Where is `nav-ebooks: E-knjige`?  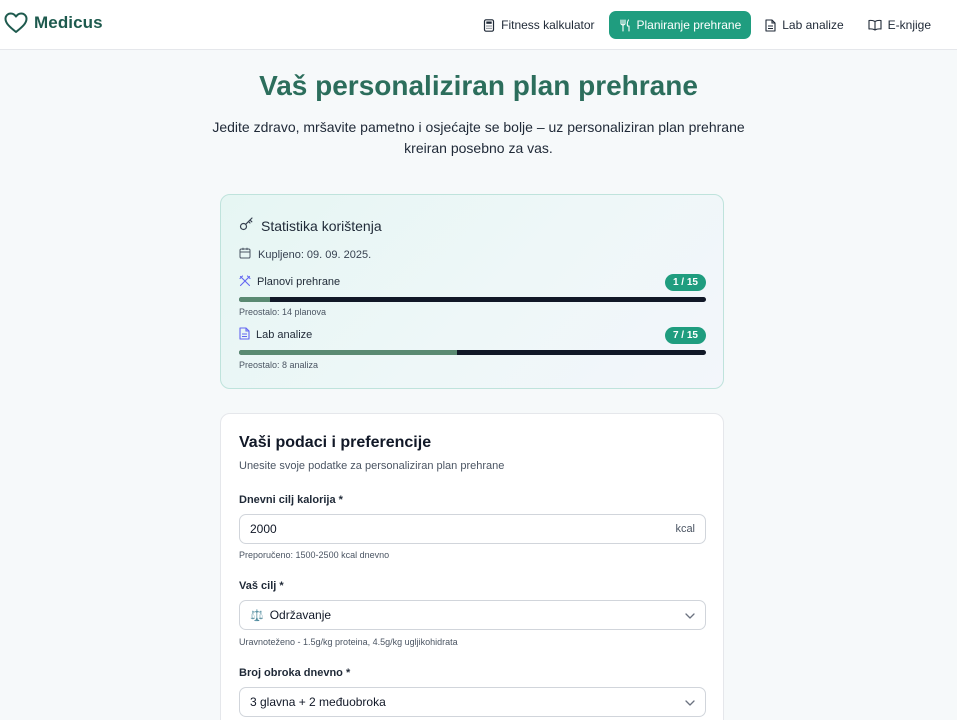
nav-ebooks: E-knjige is located at coordinates (899, 25).